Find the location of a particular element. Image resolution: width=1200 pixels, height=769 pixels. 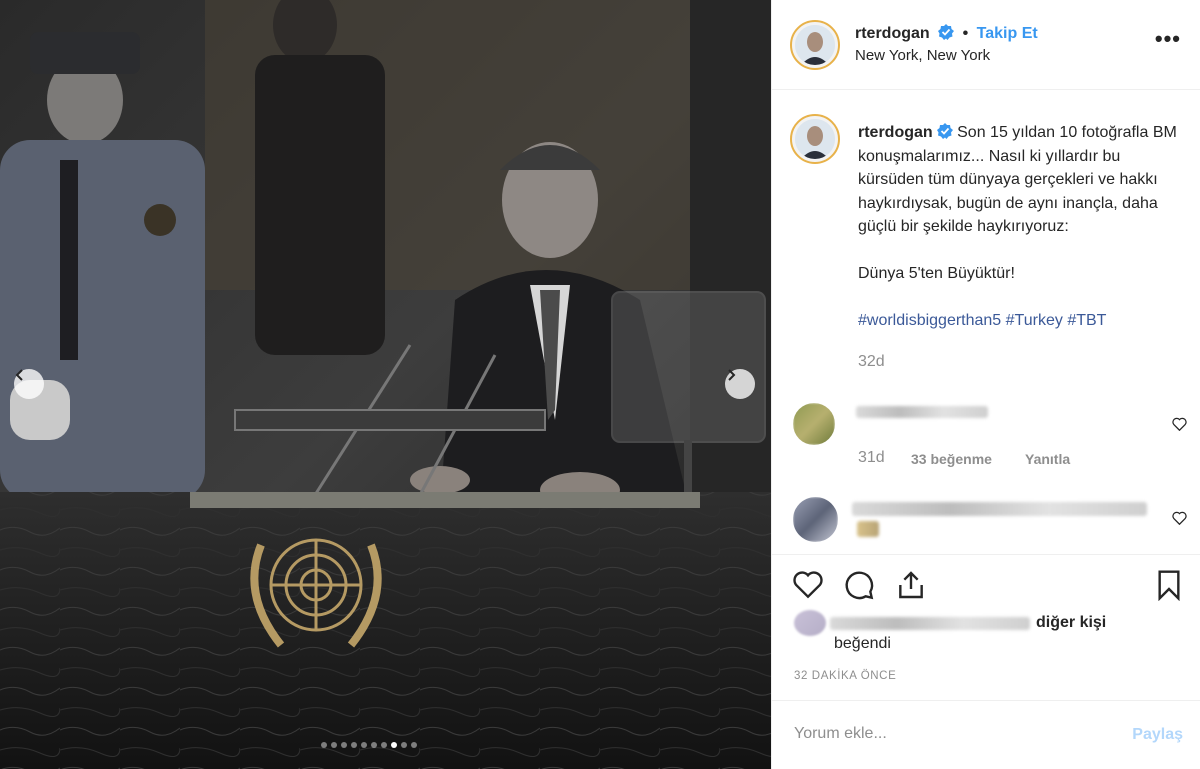

post-comment-button: Paylaş is located at coordinates (1157, 735).